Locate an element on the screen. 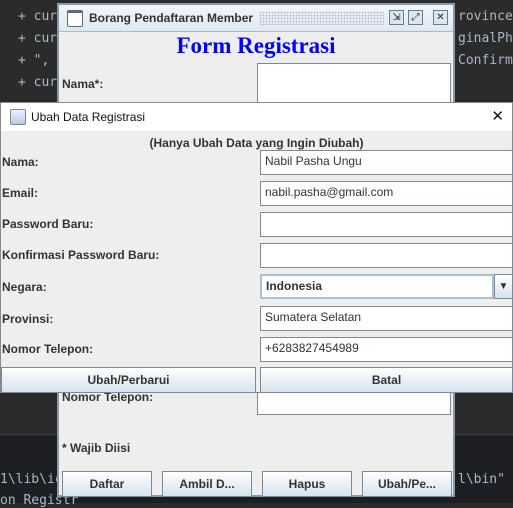 The height and width of the screenshot is (508, 513). telepon-input: +6283827454989 is located at coordinates (386, 349).